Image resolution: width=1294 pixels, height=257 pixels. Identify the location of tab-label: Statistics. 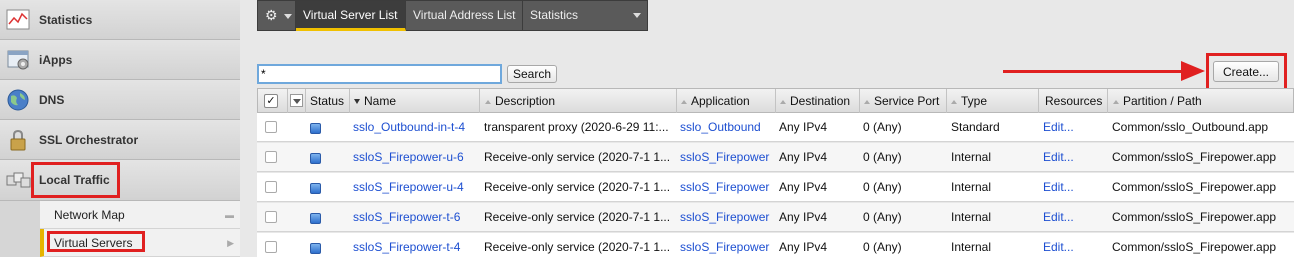
(554, 15).